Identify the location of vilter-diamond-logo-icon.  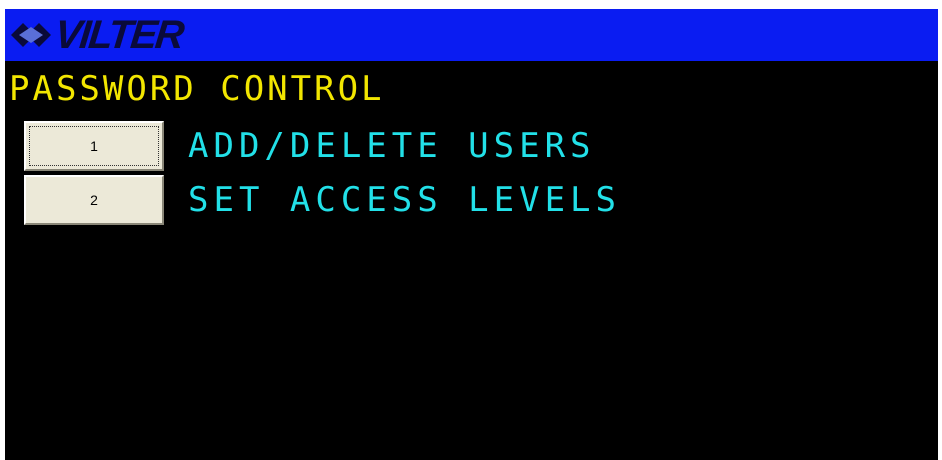
(31, 35).